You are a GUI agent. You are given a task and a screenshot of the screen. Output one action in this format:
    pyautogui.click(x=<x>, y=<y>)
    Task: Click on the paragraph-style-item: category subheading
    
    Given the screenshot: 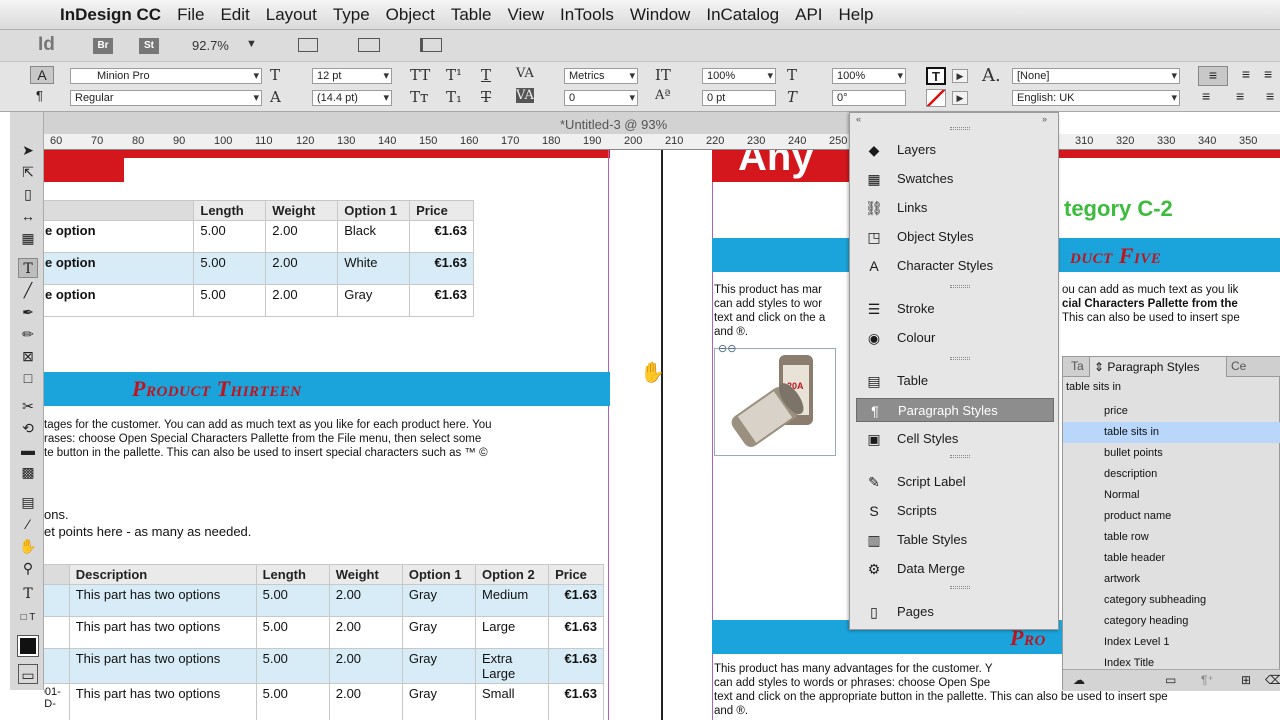 What is the action you would take?
    pyautogui.click(x=1171, y=600)
    